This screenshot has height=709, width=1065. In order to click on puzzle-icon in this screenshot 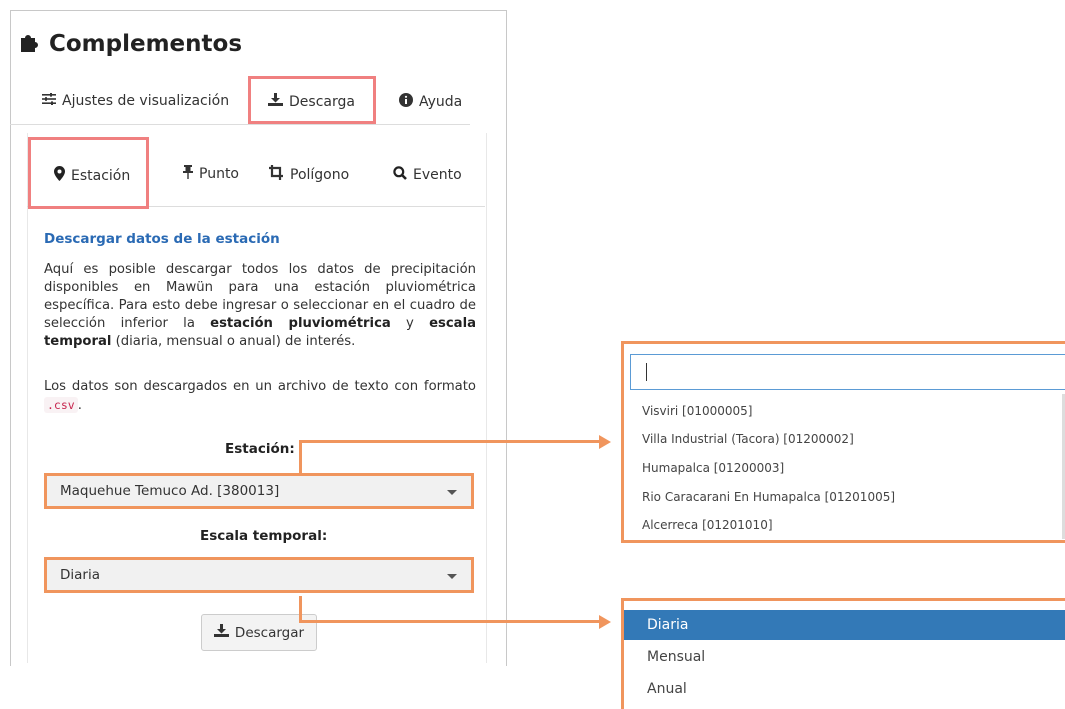, I will do `click(31, 44)`.